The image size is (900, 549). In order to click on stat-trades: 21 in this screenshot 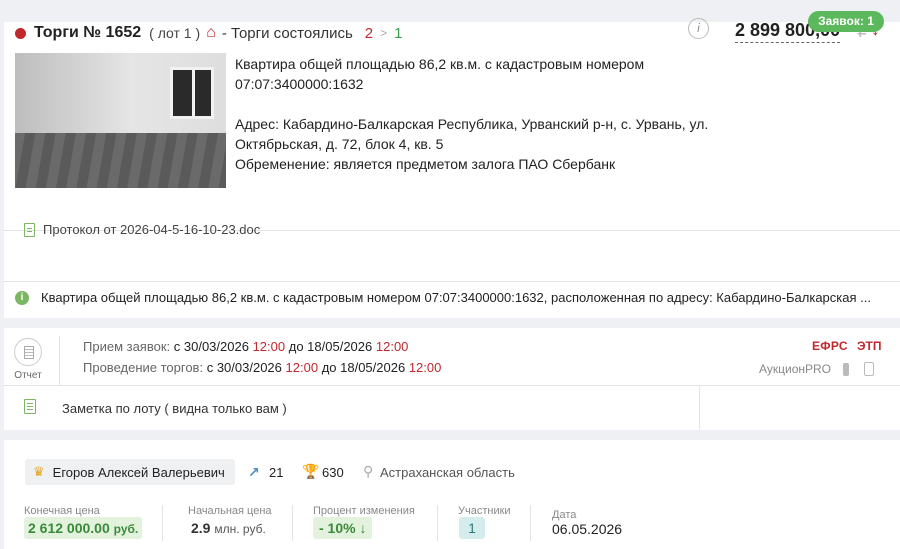, I will do `click(276, 472)`.